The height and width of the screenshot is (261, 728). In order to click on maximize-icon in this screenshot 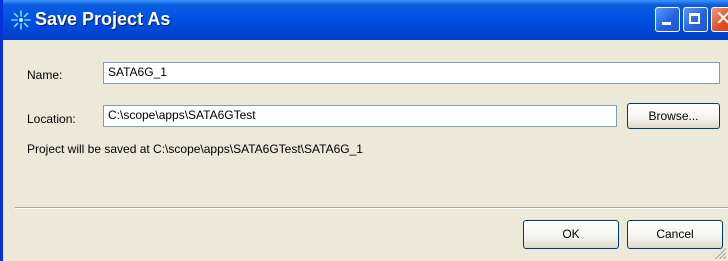, I will do `click(694, 18)`.